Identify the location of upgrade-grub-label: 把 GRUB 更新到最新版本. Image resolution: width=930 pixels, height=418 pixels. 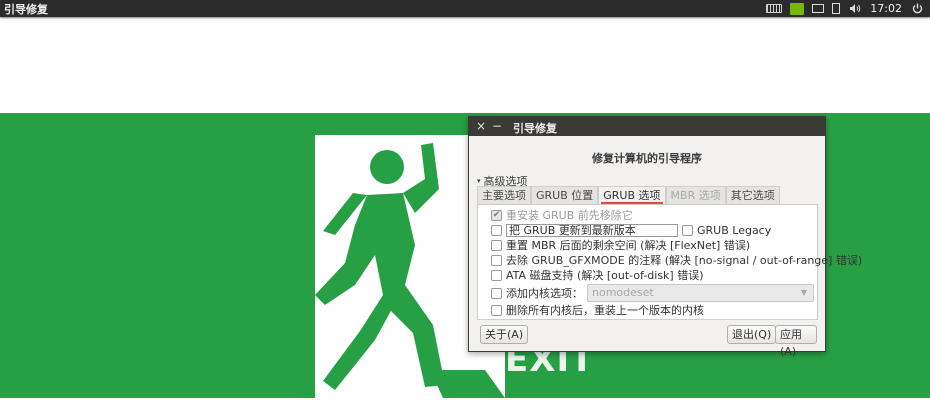
(572, 230).